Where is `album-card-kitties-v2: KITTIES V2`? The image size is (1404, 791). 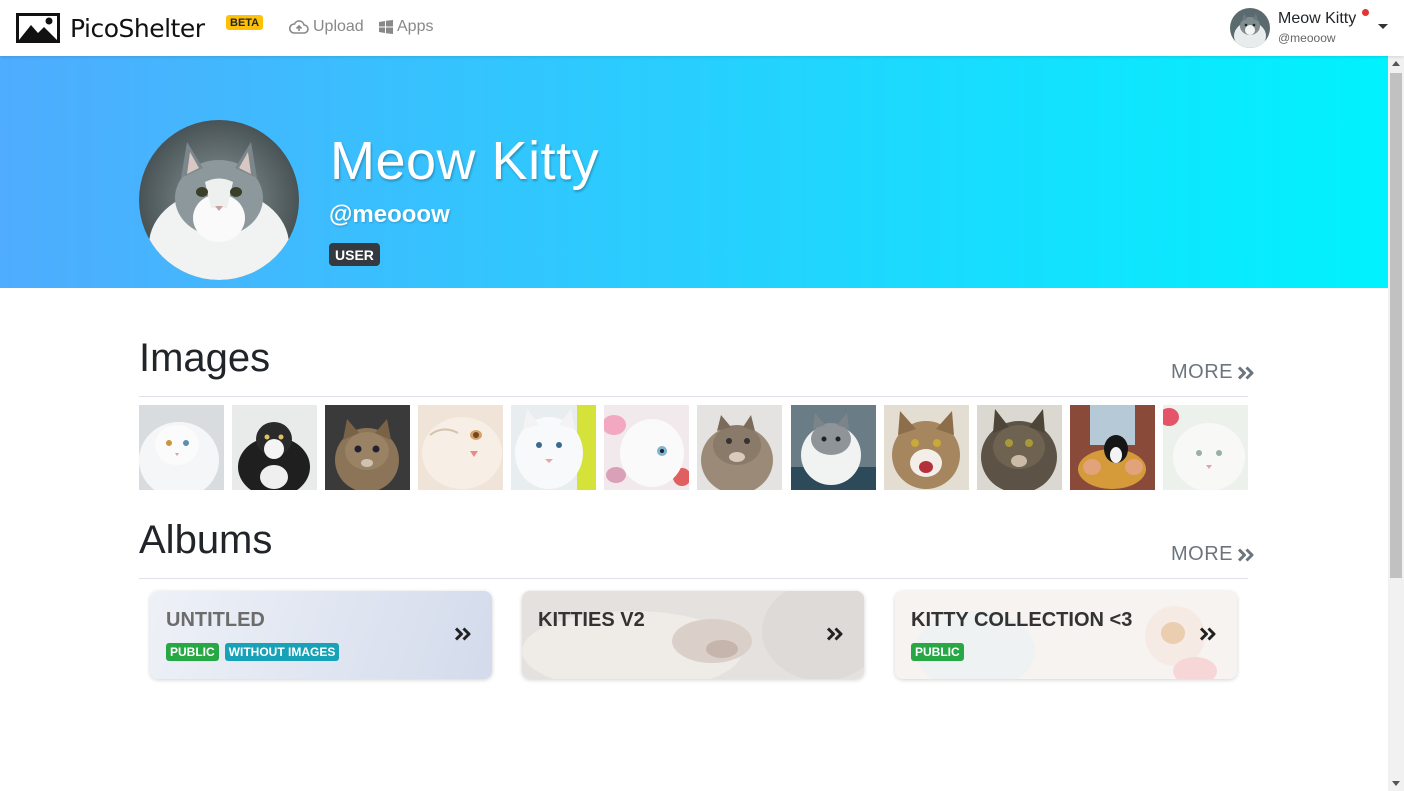 album-card-kitties-v2: KITTIES V2 is located at coordinates (693, 635).